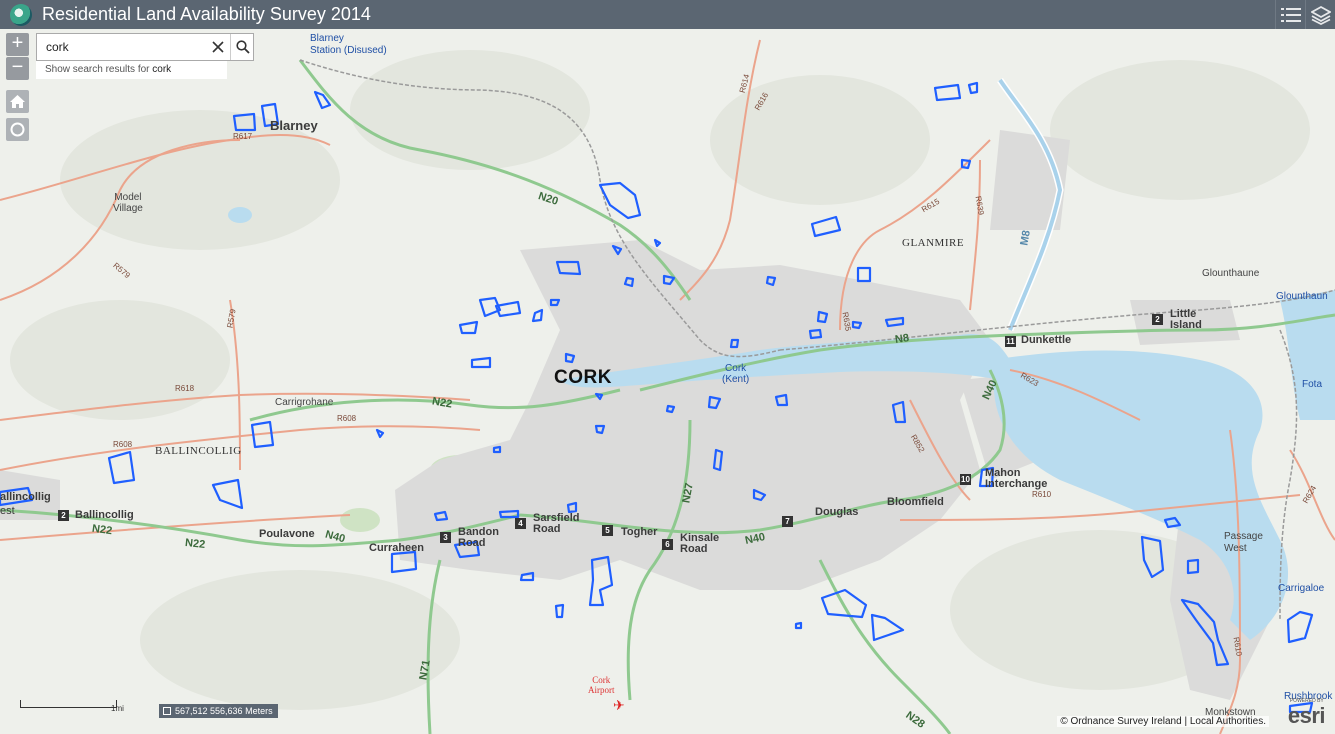  Describe the element at coordinates (639, 532) in the screenshot. I see `place-togher: Togher` at that location.